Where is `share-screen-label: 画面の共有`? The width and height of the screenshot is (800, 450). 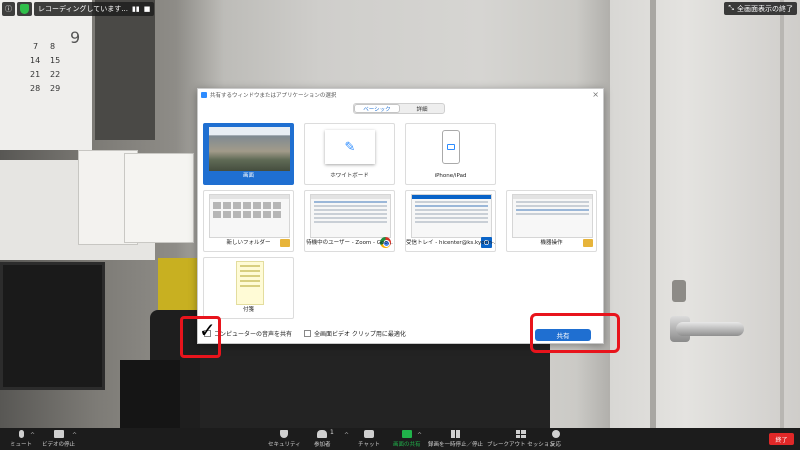 share-screen-label: 画面の共有 is located at coordinates (407, 445).